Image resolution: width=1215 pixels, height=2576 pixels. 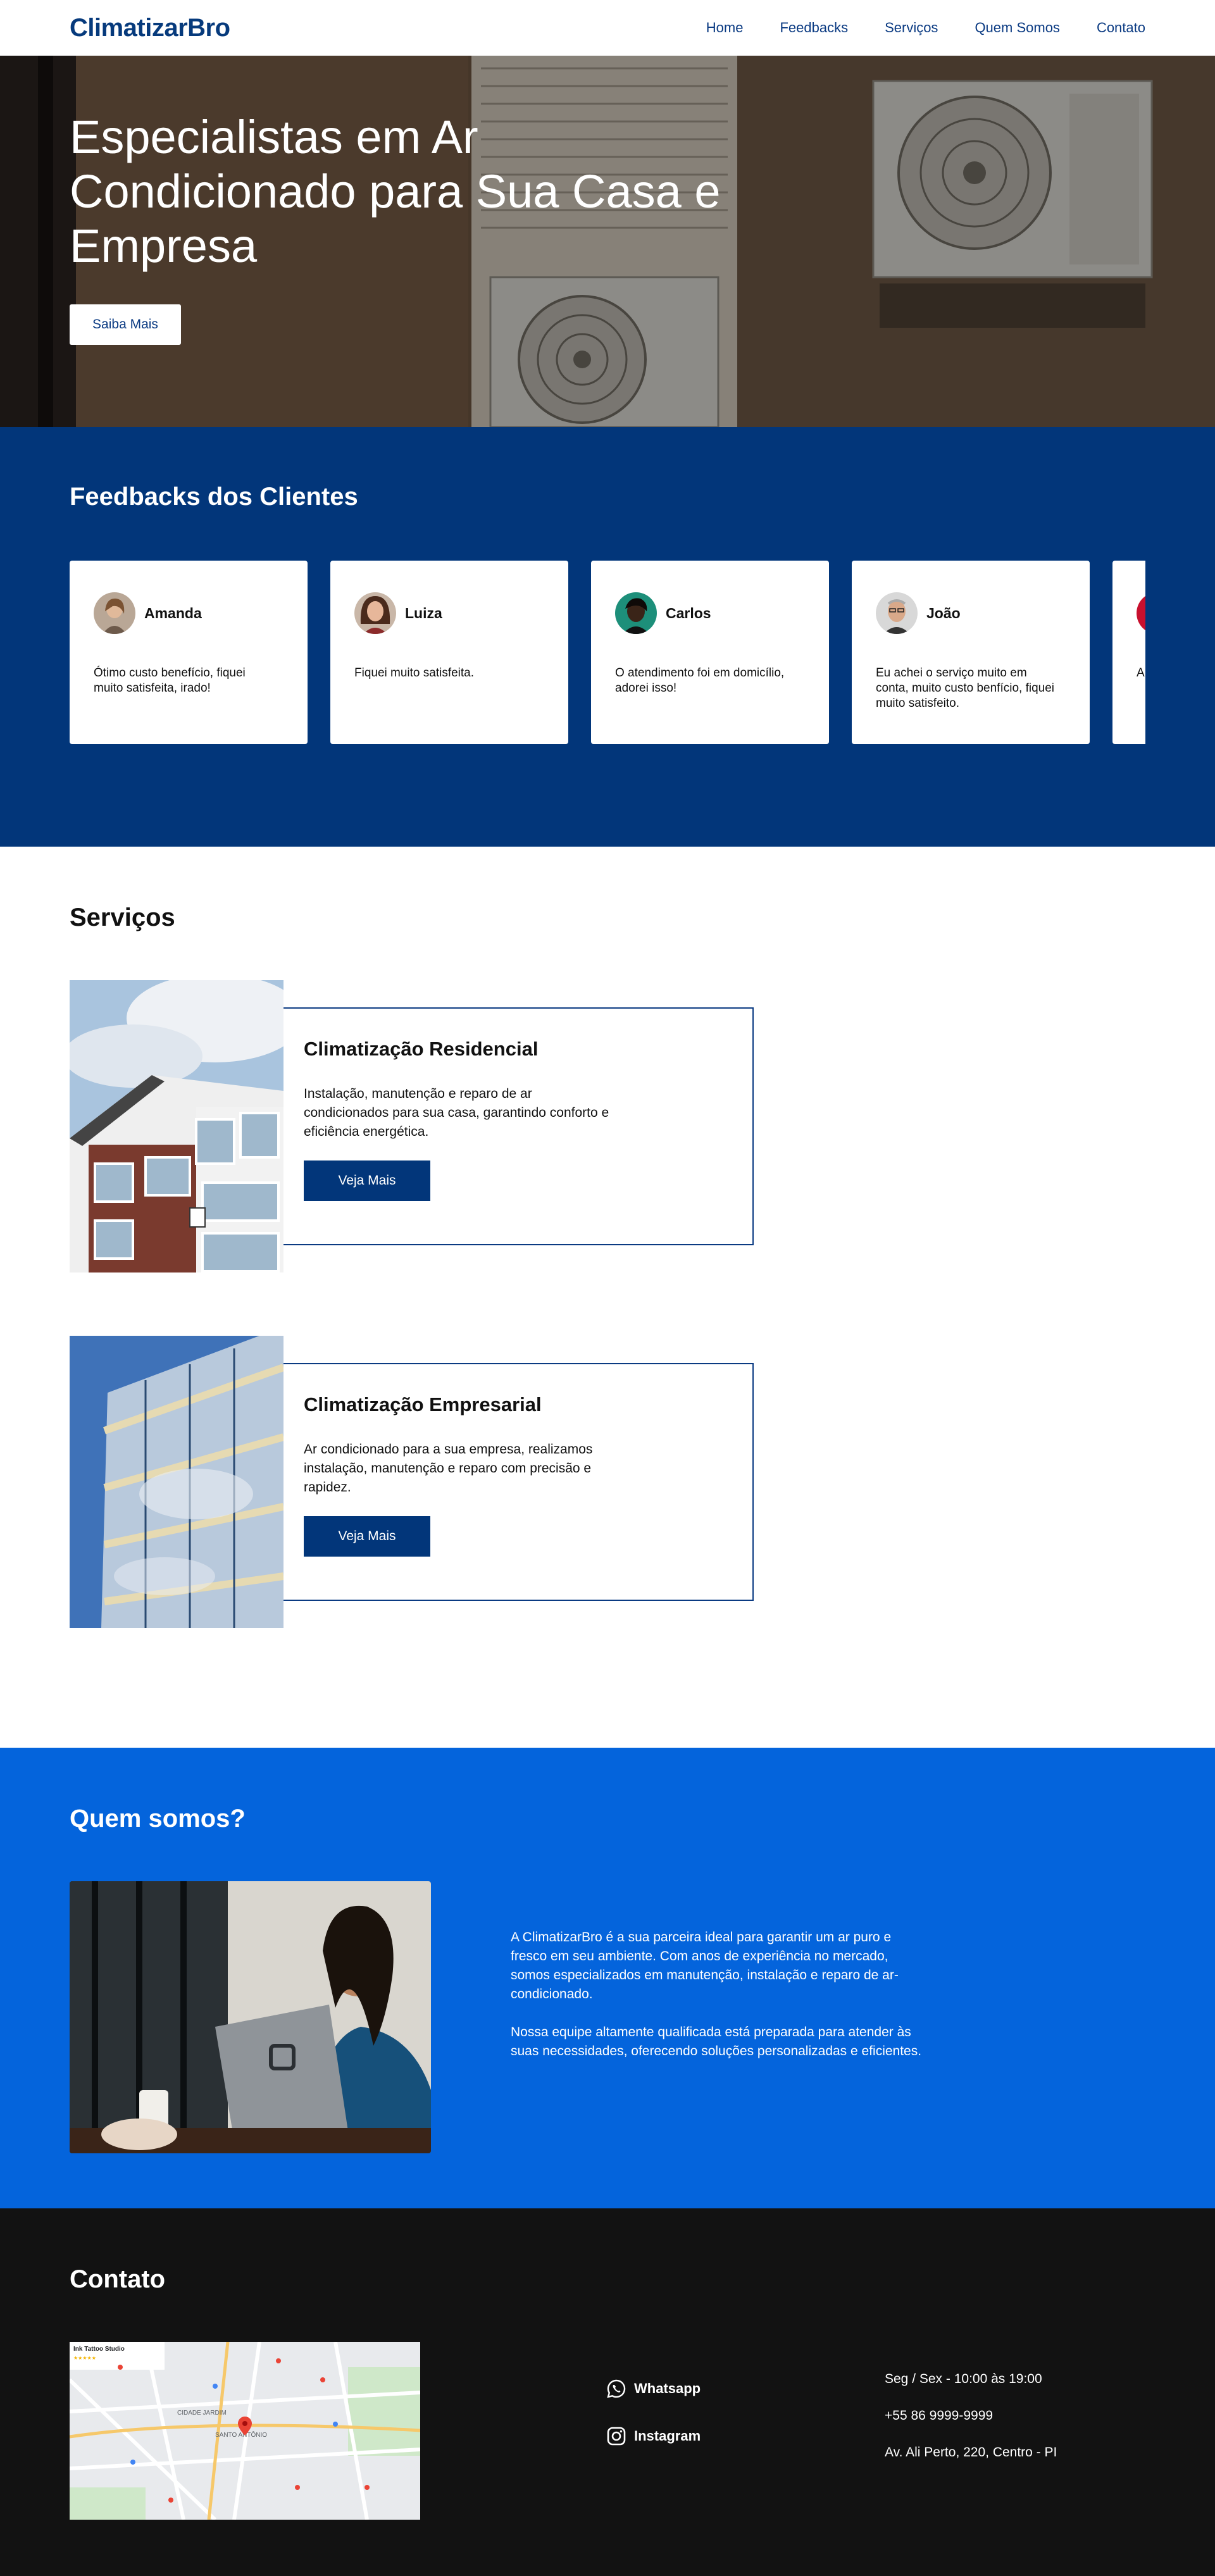 I want to click on instagram-icon, so click(x=616, y=2436).